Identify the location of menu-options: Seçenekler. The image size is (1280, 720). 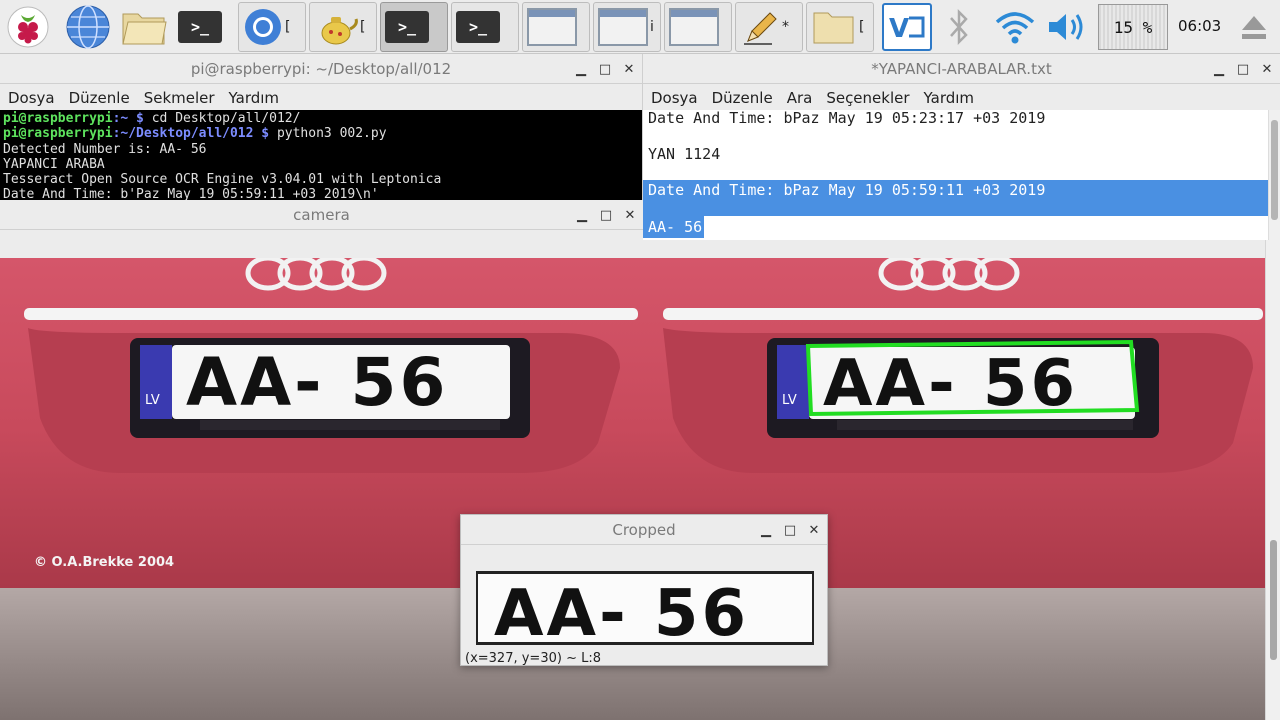
(867, 98).